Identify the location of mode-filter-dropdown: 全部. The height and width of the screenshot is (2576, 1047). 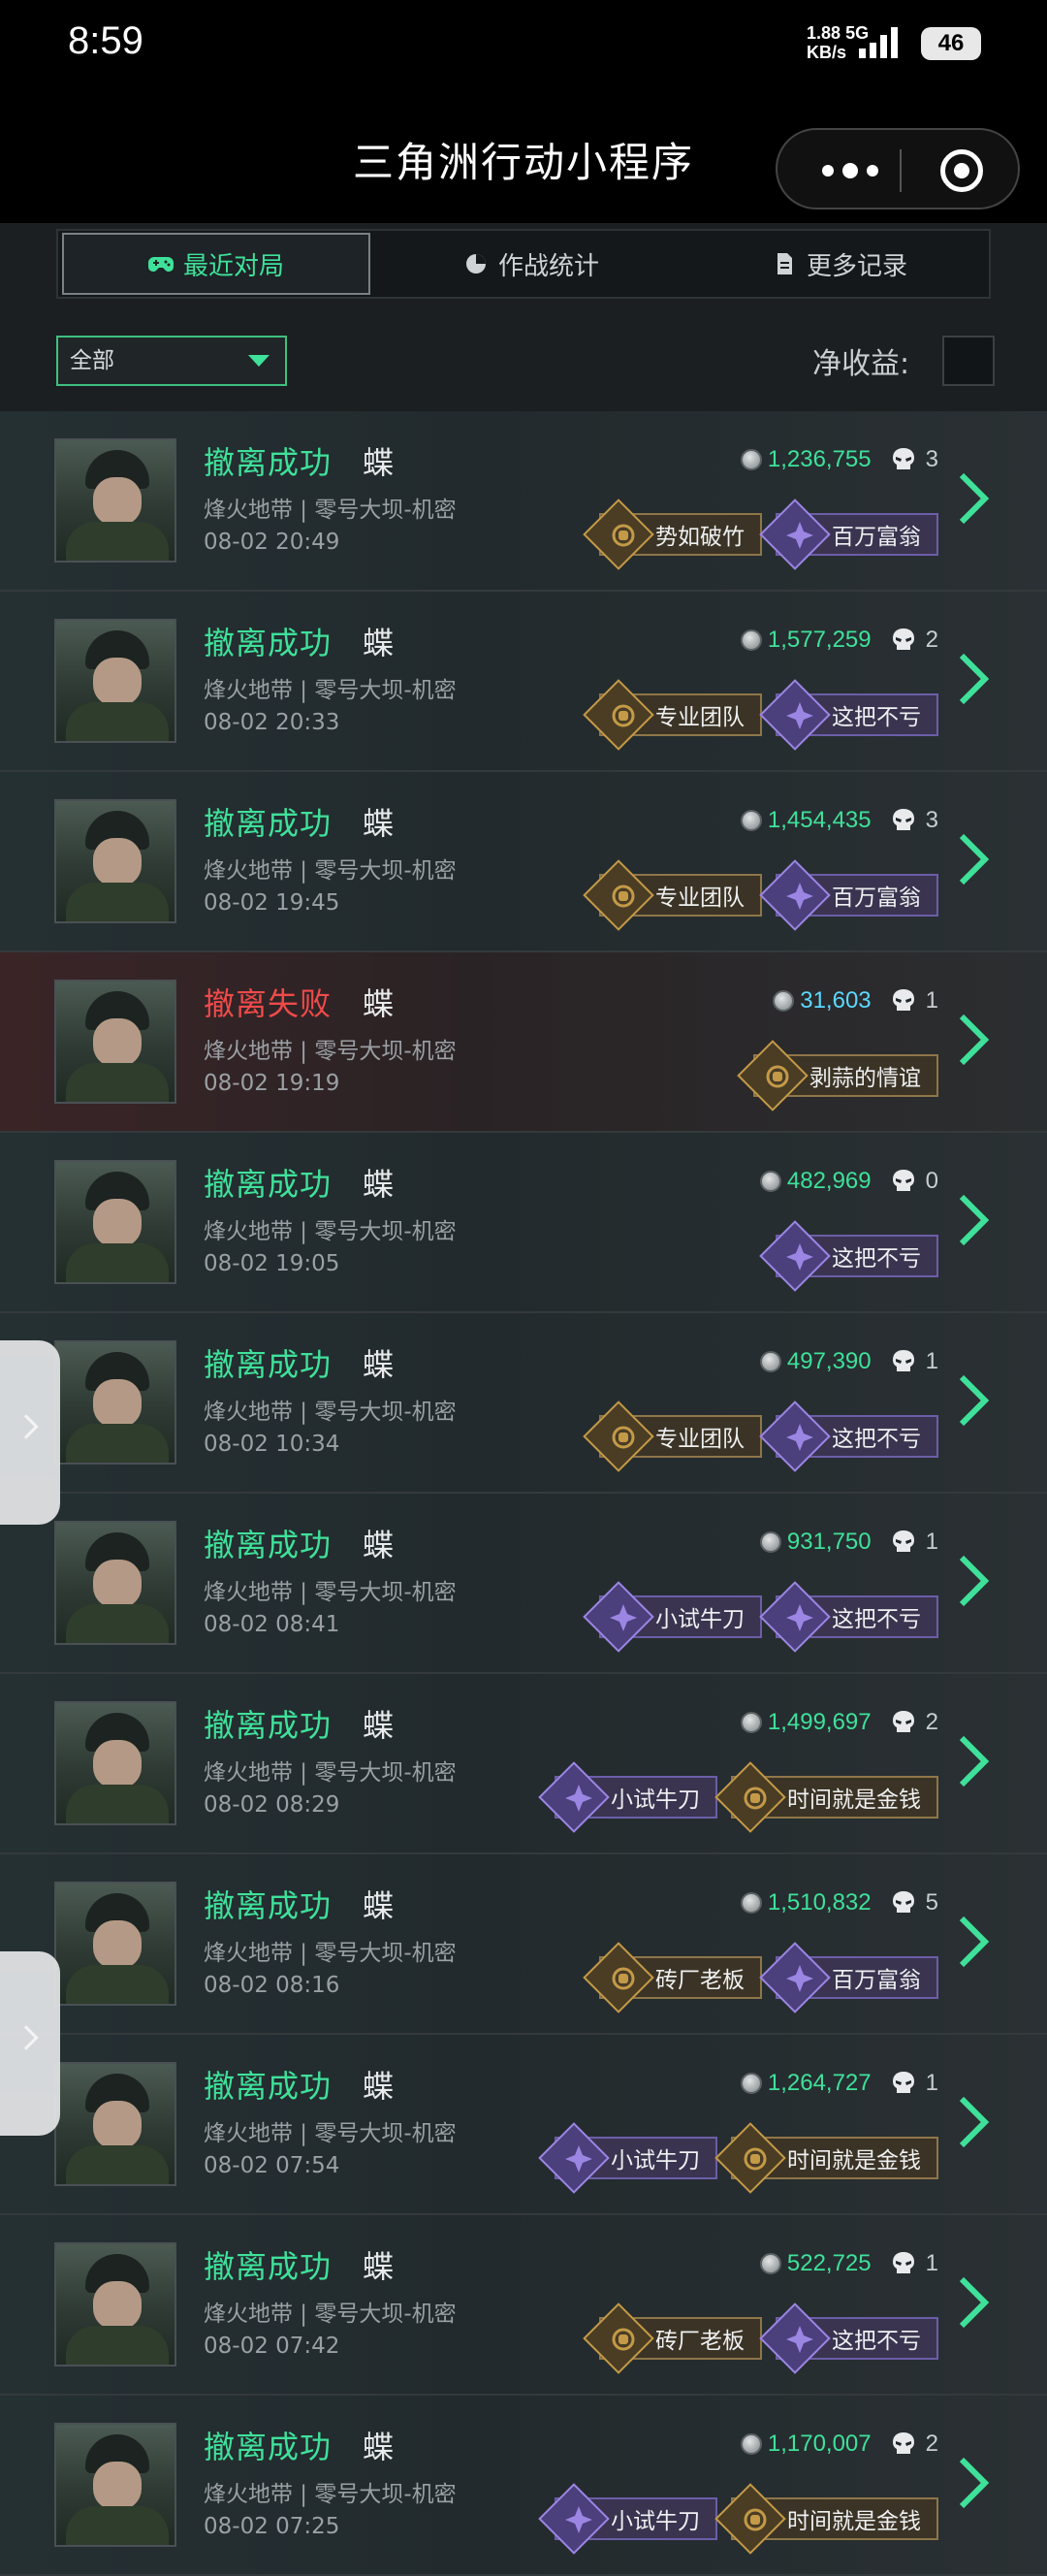
(171, 361).